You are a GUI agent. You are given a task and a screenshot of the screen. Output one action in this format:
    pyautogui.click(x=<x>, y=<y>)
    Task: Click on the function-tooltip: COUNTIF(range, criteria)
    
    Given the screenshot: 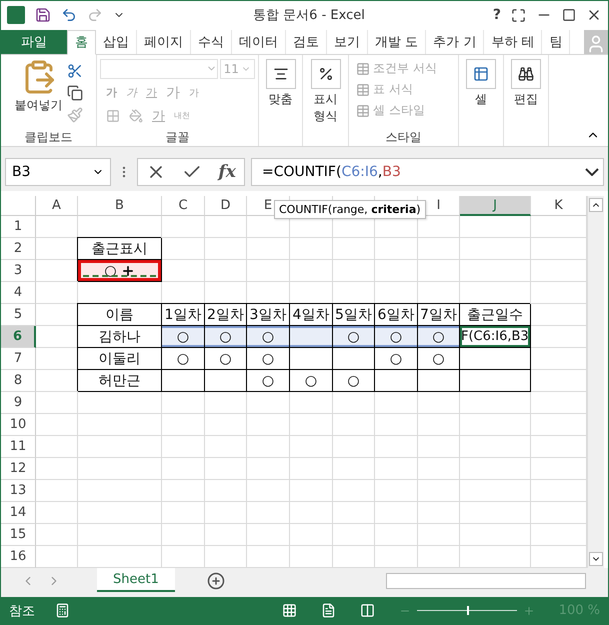 What is the action you would take?
    pyautogui.click(x=350, y=209)
    